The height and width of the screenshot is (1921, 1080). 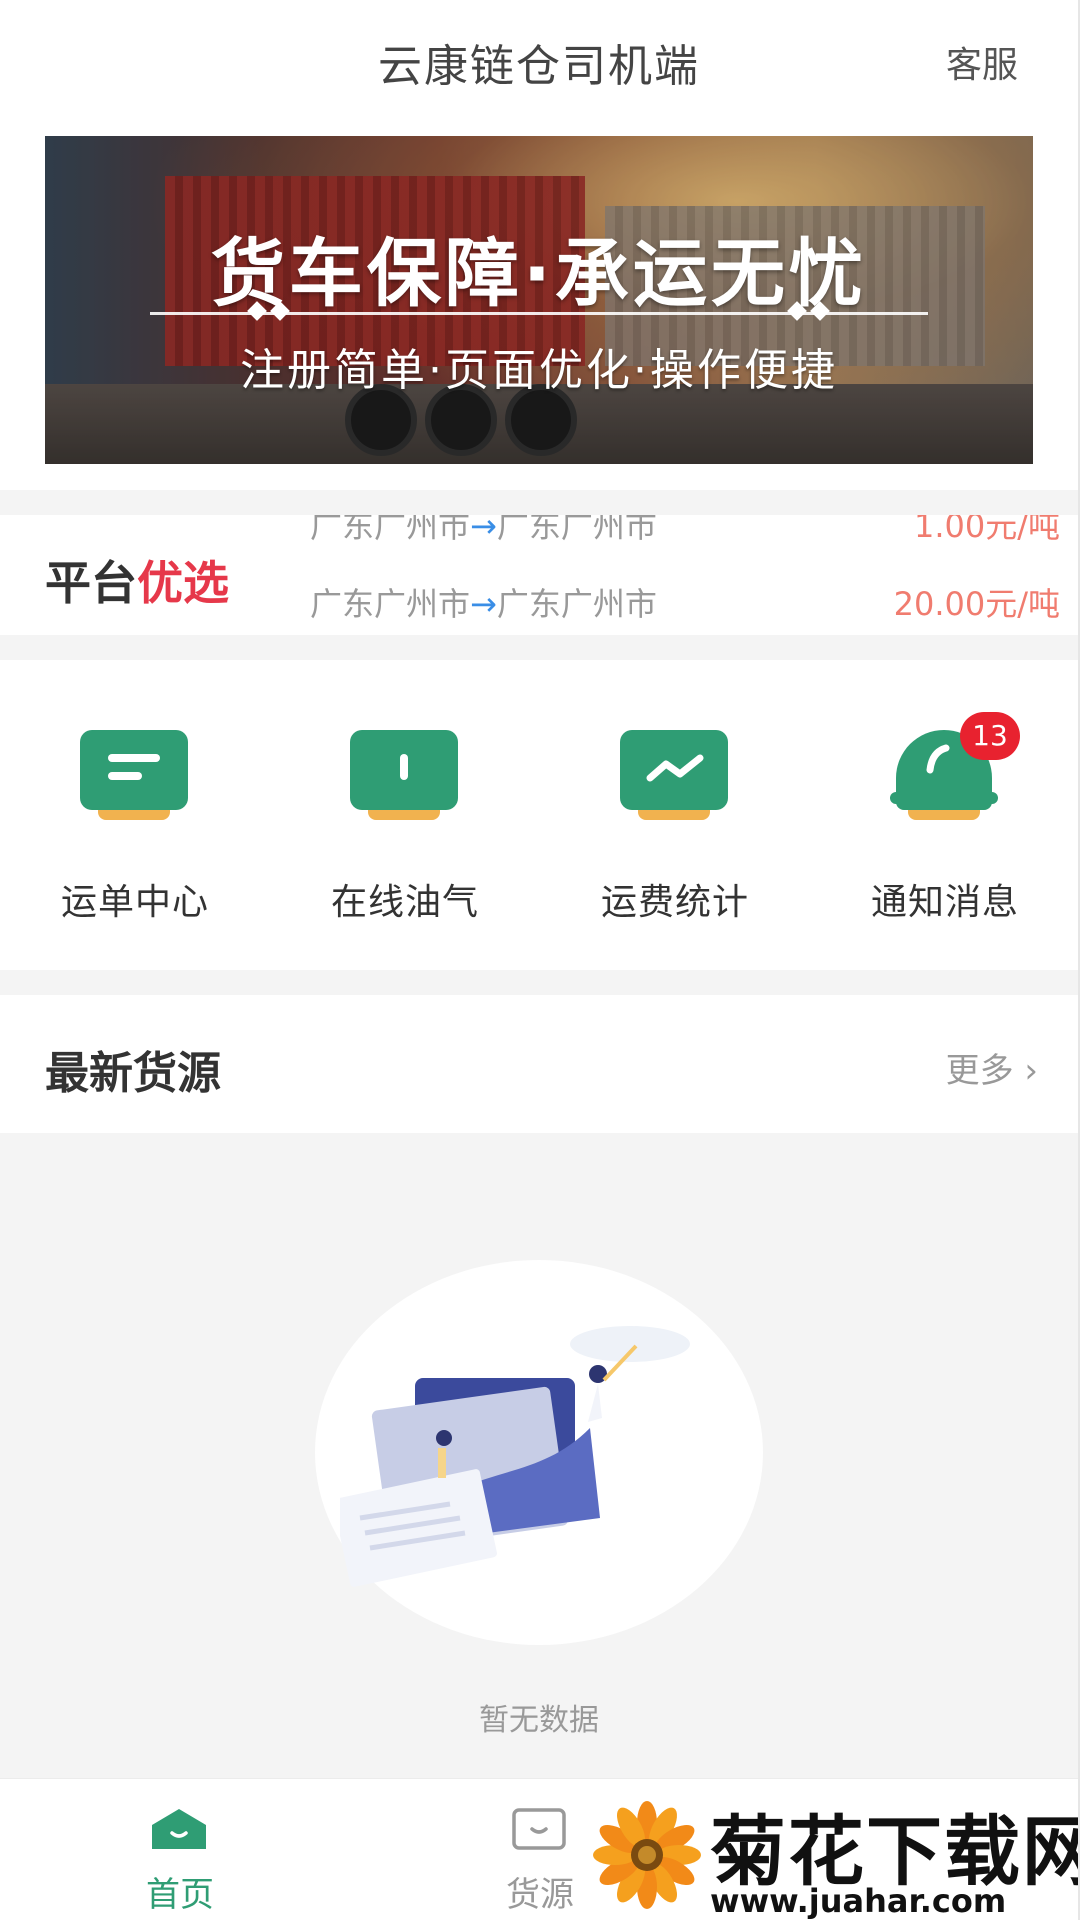 I want to click on notification-badge: 13, so click(x=990, y=736).